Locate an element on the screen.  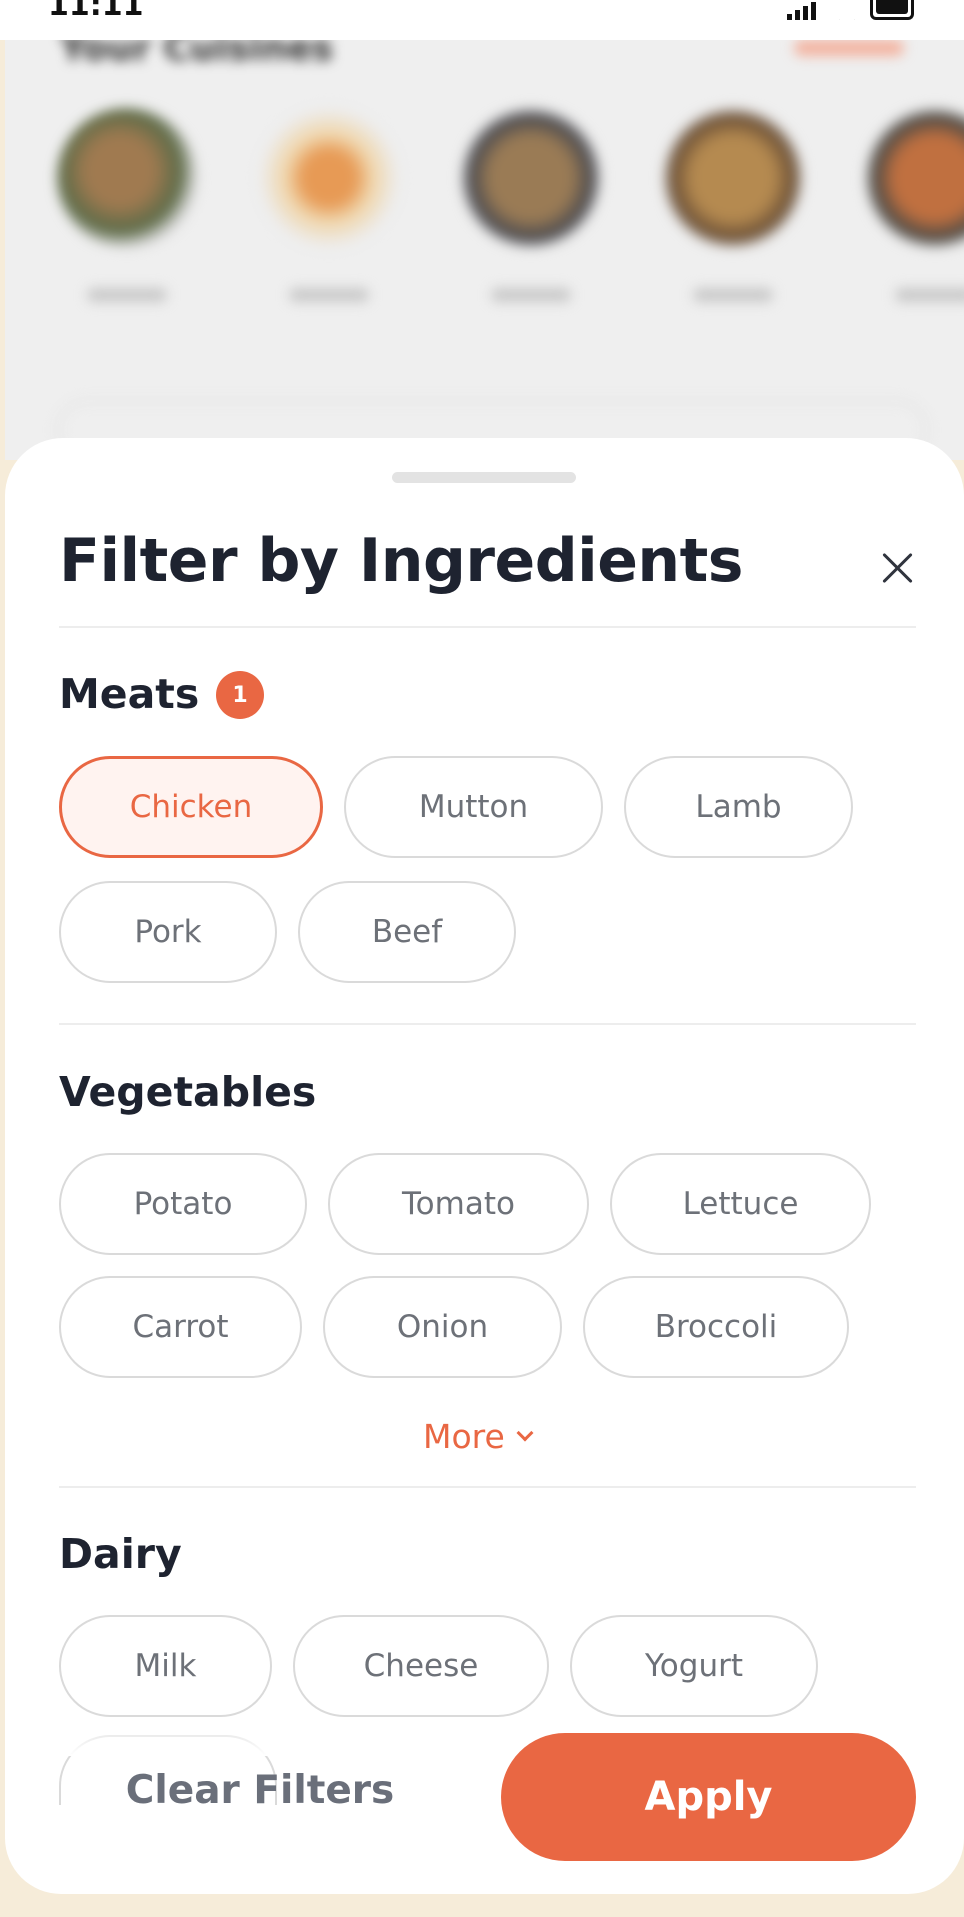
battery-icon is located at coordinates (892, 10).